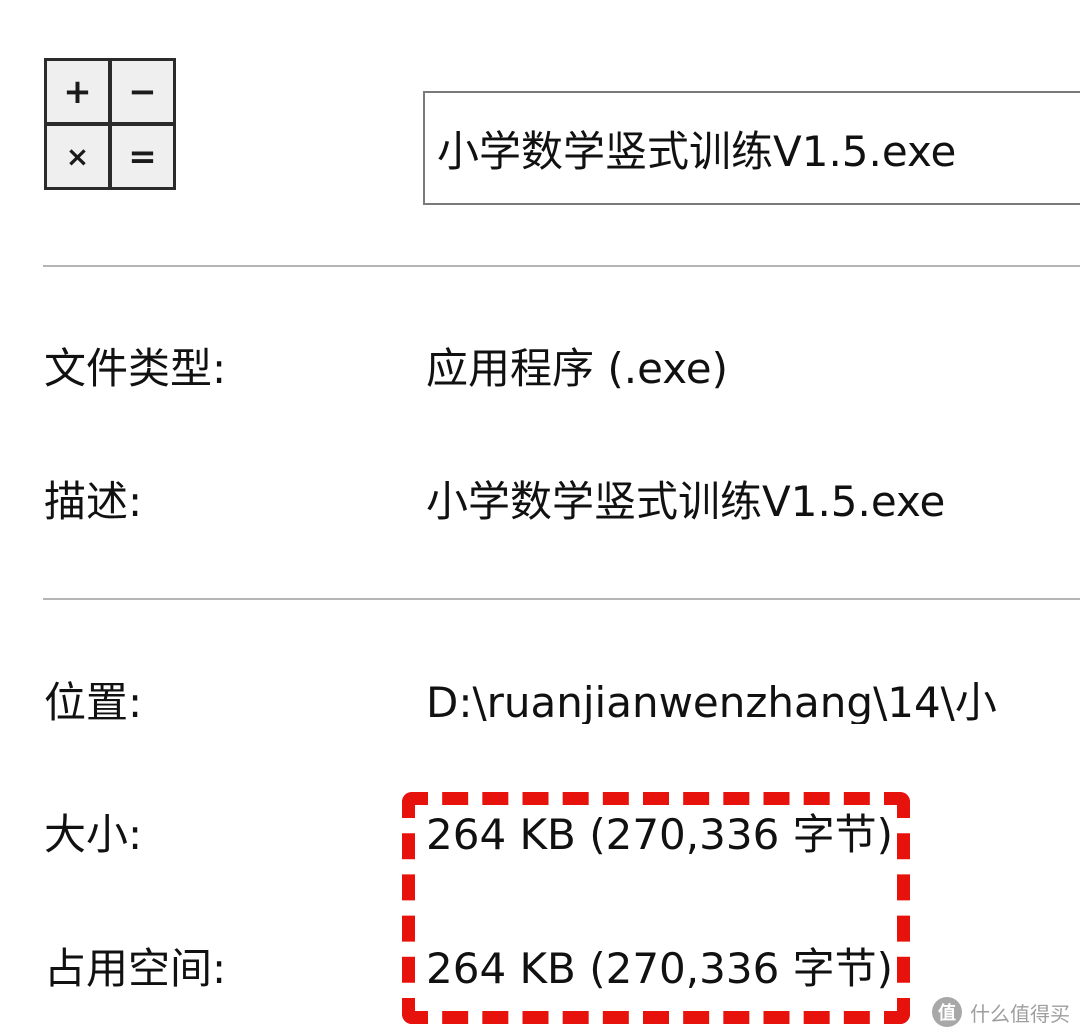 The height and width of the screenshot is (1035, 1080). I want to click on size-value: 264 KB (270,336 字节), so click(660, 834).